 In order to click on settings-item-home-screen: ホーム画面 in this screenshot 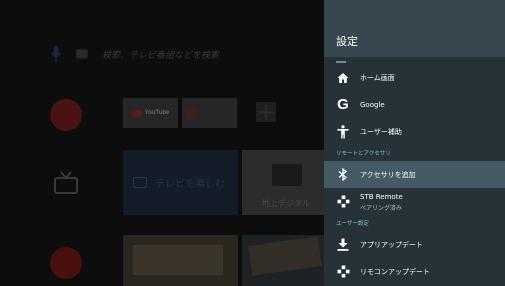, I will do `click(414, 77)`.